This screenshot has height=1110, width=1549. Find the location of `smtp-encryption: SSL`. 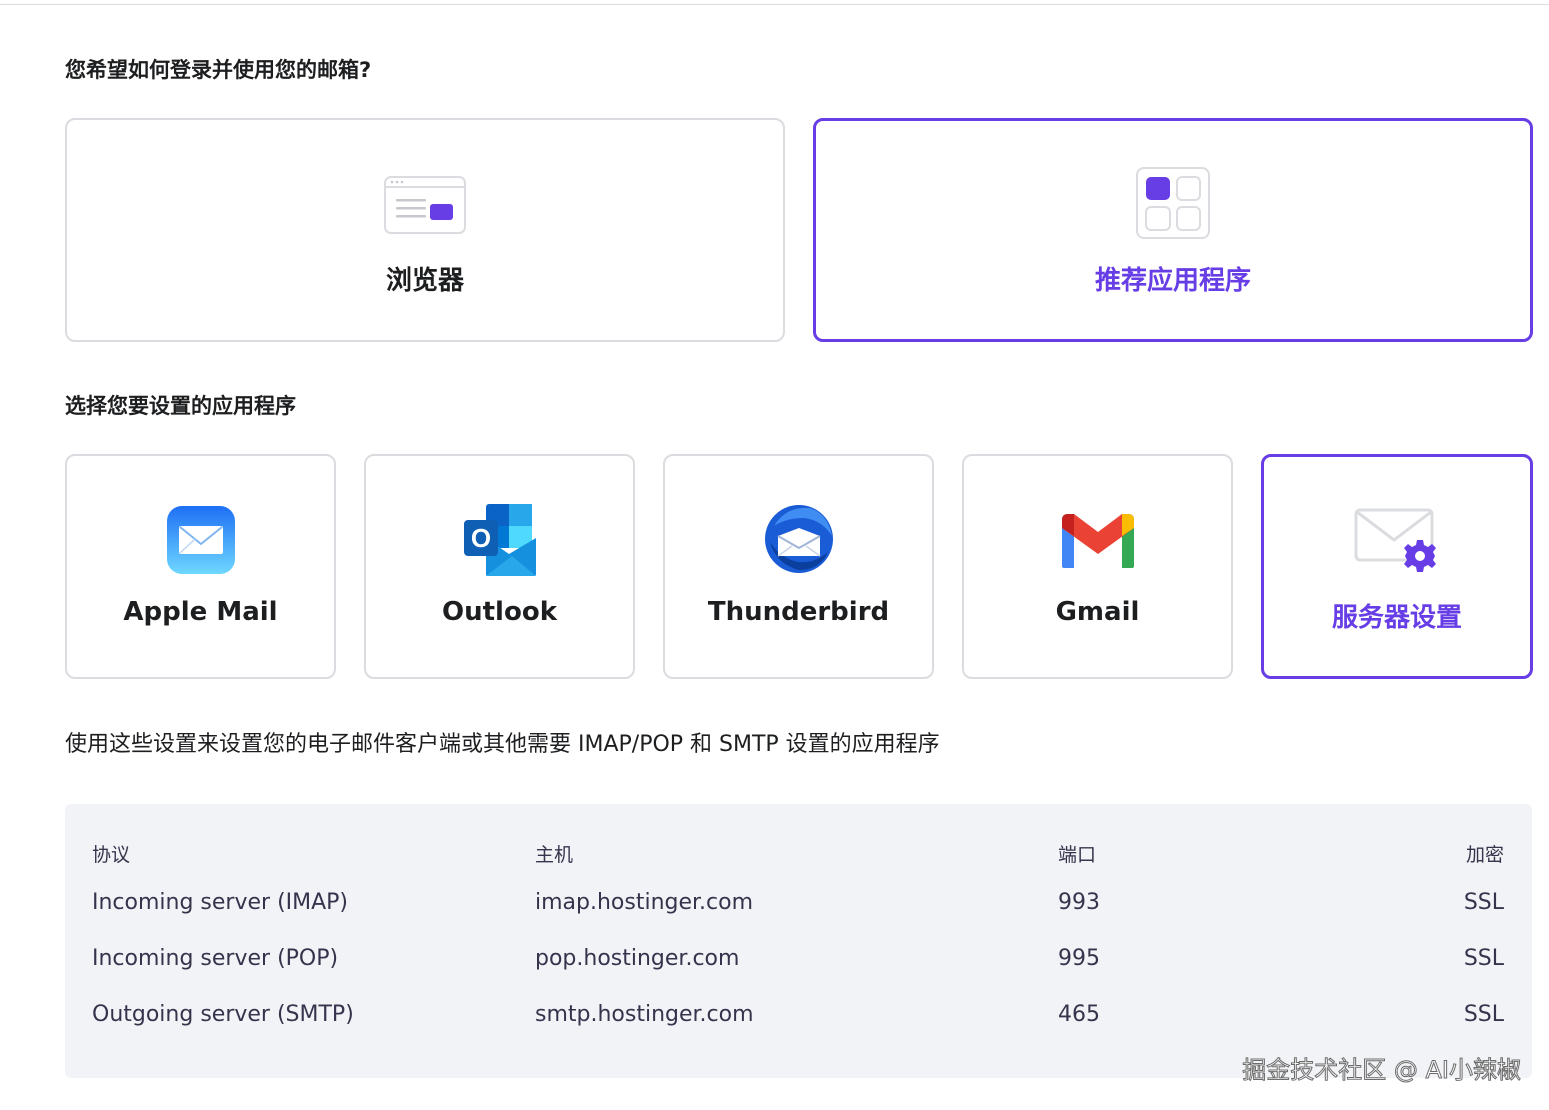

smtp-encryption: SSL is located at coordinates (1483, 1014).